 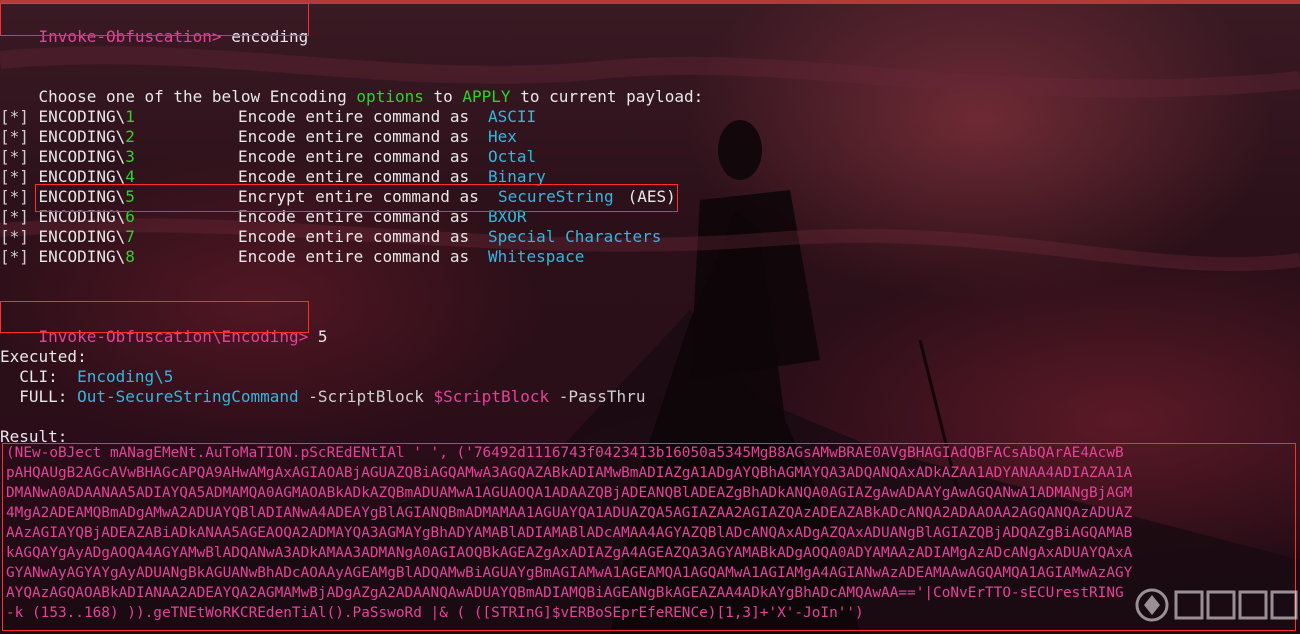 I want to click on xianzhi-watermark-logo, so click(x=1216, y=605).